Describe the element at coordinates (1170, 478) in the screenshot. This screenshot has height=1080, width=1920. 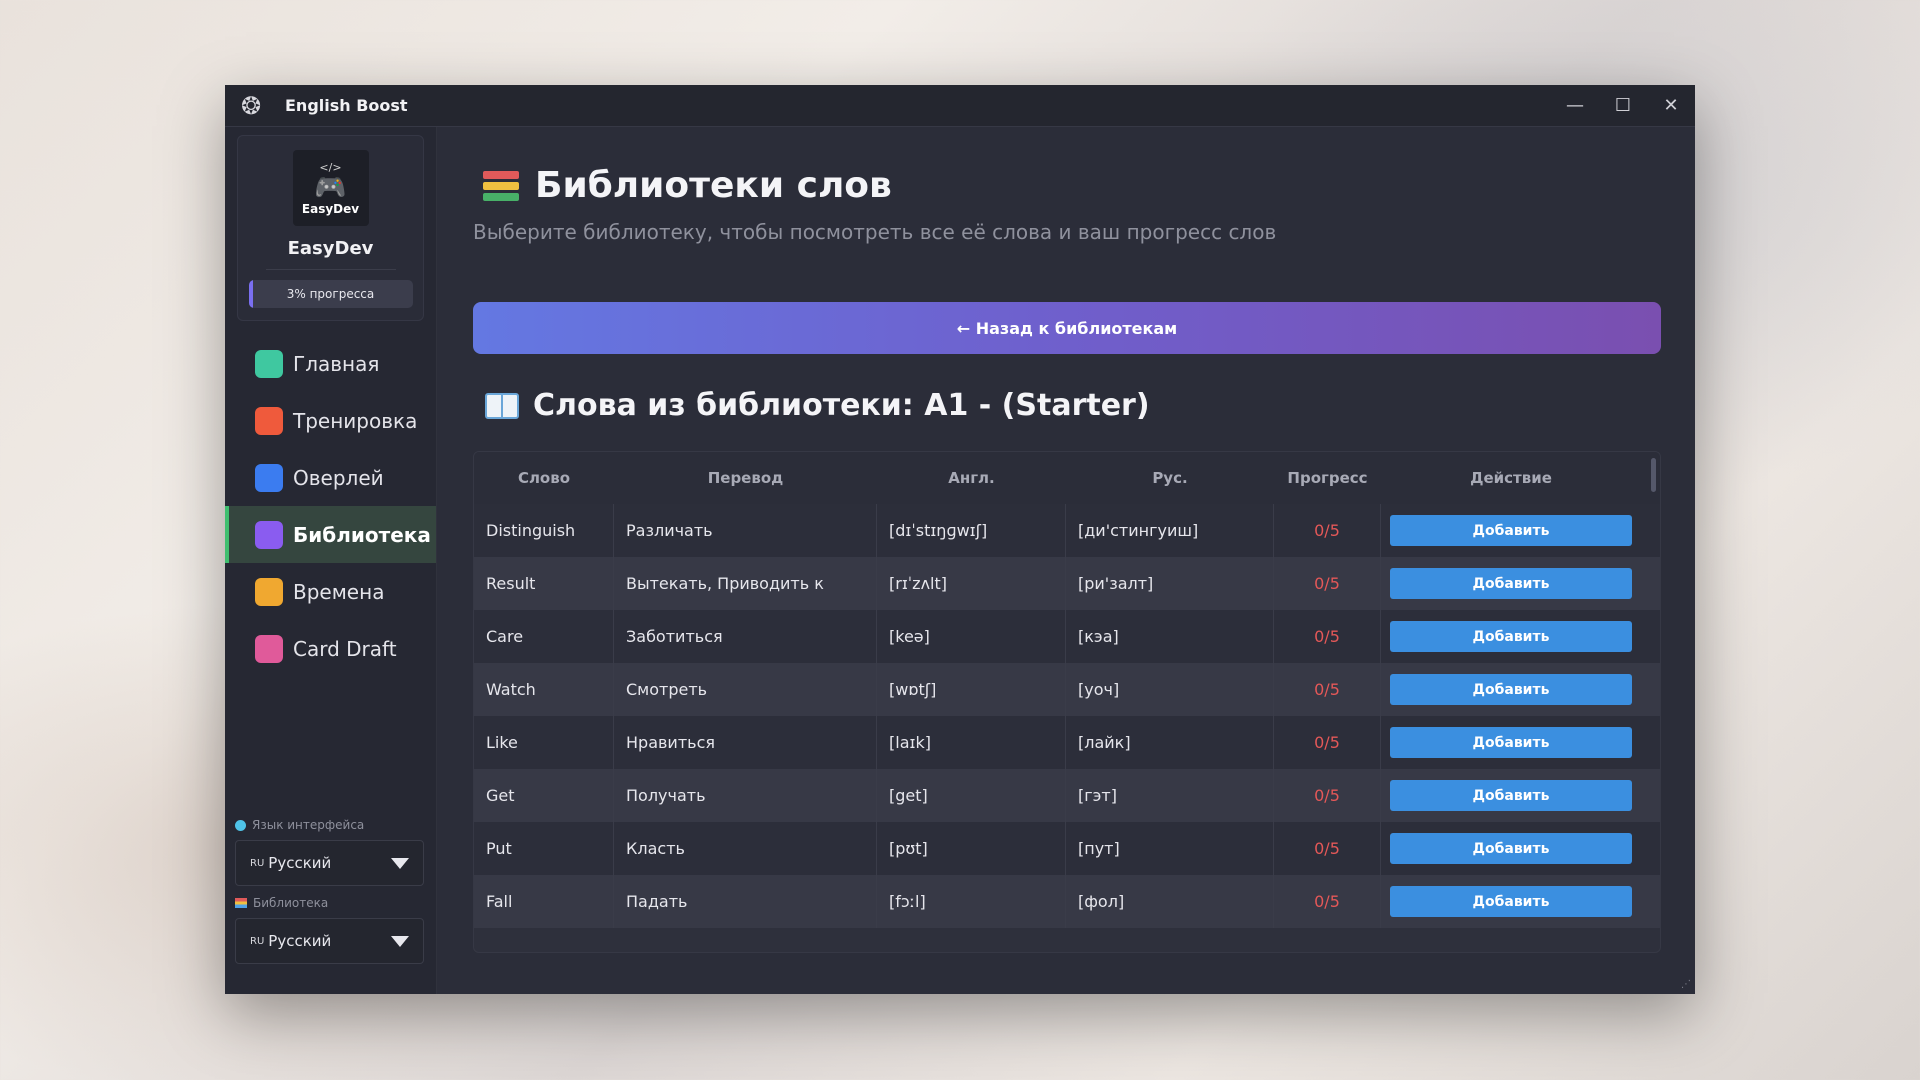
I see `column-header: Рус.` at that location.